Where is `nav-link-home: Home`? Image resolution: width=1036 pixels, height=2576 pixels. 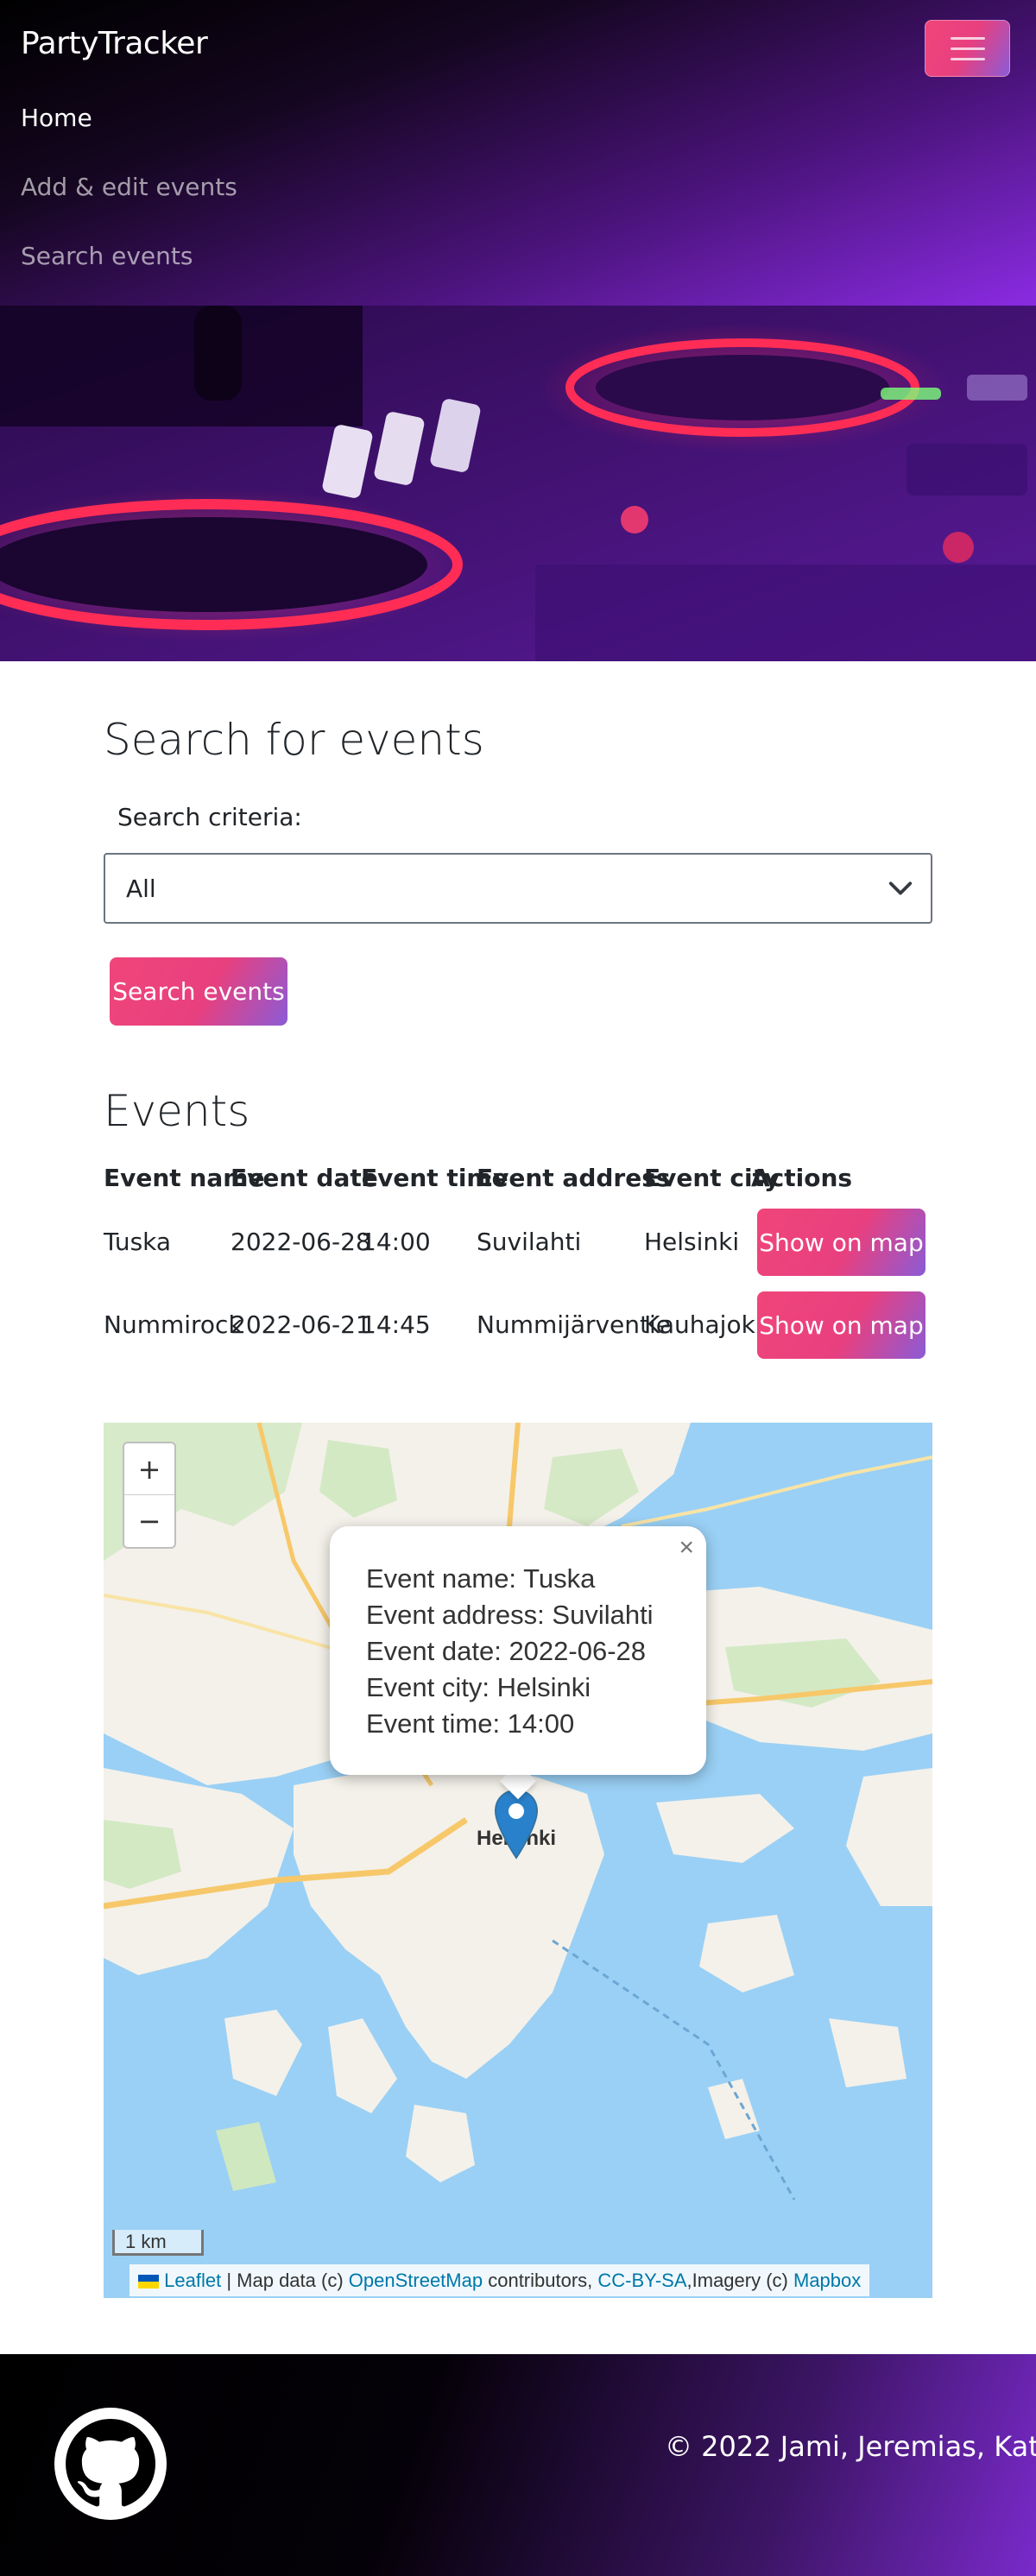
nav-link-home: Home is located at coordinates (56, 118).